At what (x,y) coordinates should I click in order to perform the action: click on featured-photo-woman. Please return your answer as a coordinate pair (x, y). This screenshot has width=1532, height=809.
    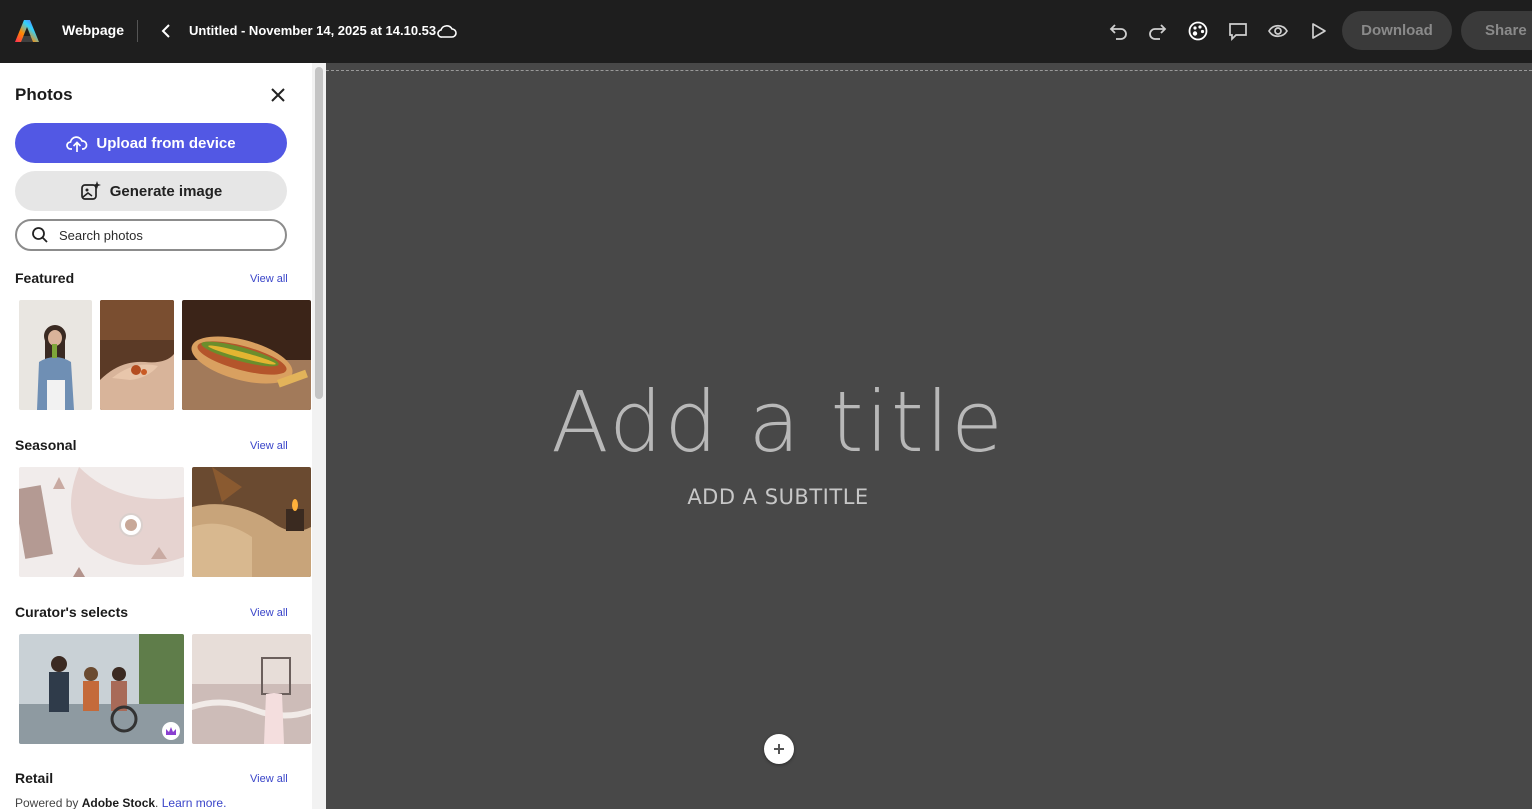
    Looking at the image, I should click on (55, 355).